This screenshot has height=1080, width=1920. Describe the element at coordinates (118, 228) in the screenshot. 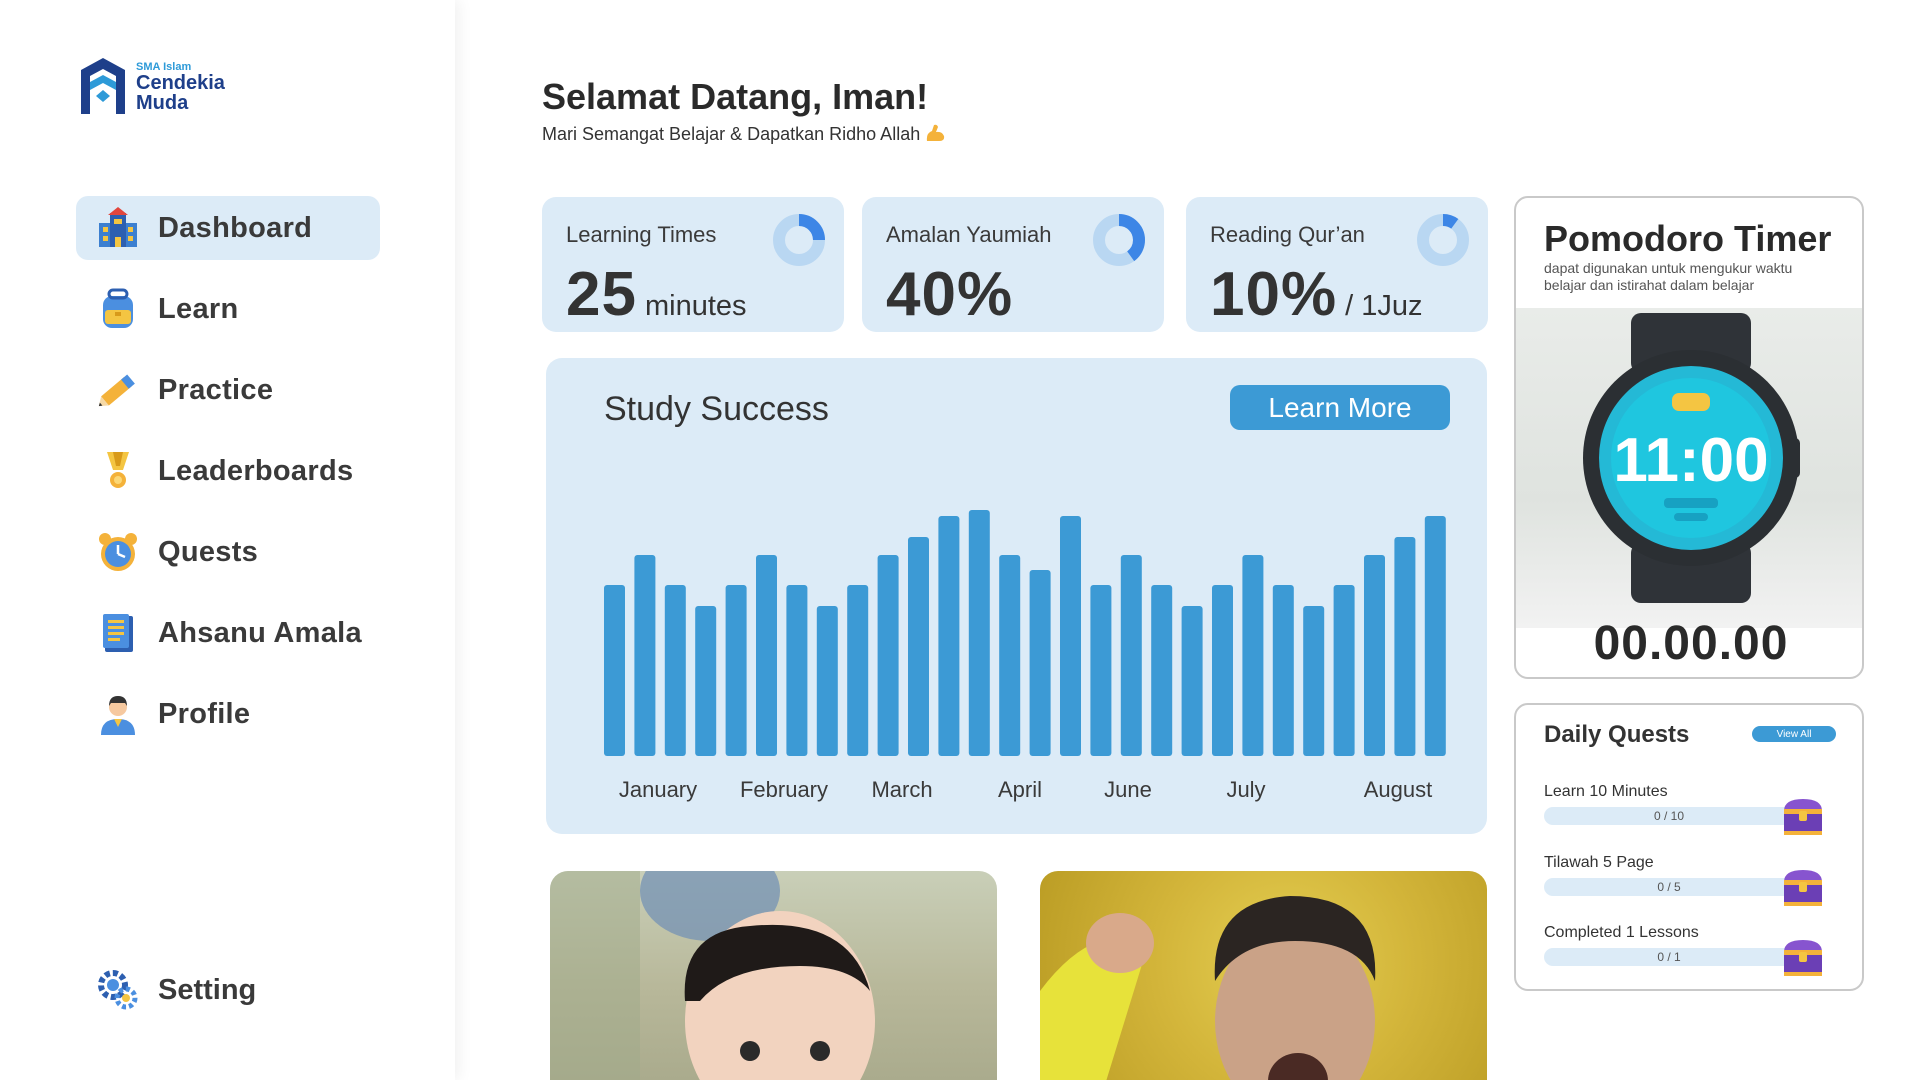

I see `school-building-icon` at that location.